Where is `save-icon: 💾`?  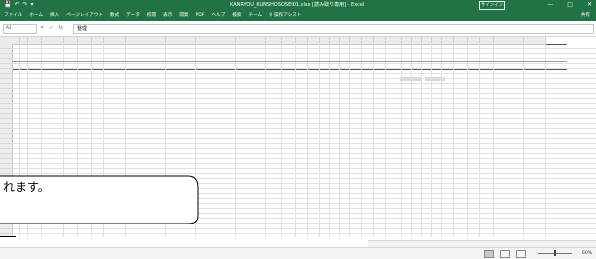
save-icon: 💾 is located at coordinates (7, 5).